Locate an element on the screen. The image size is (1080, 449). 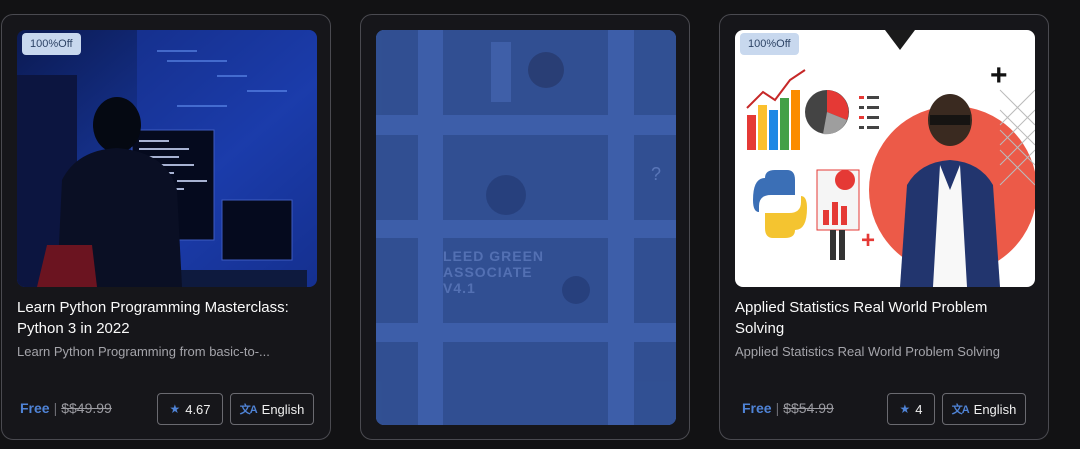
blurred-text: LEED GREEN ASSOCIATE V4.1 is located at coordinates (494, 272).